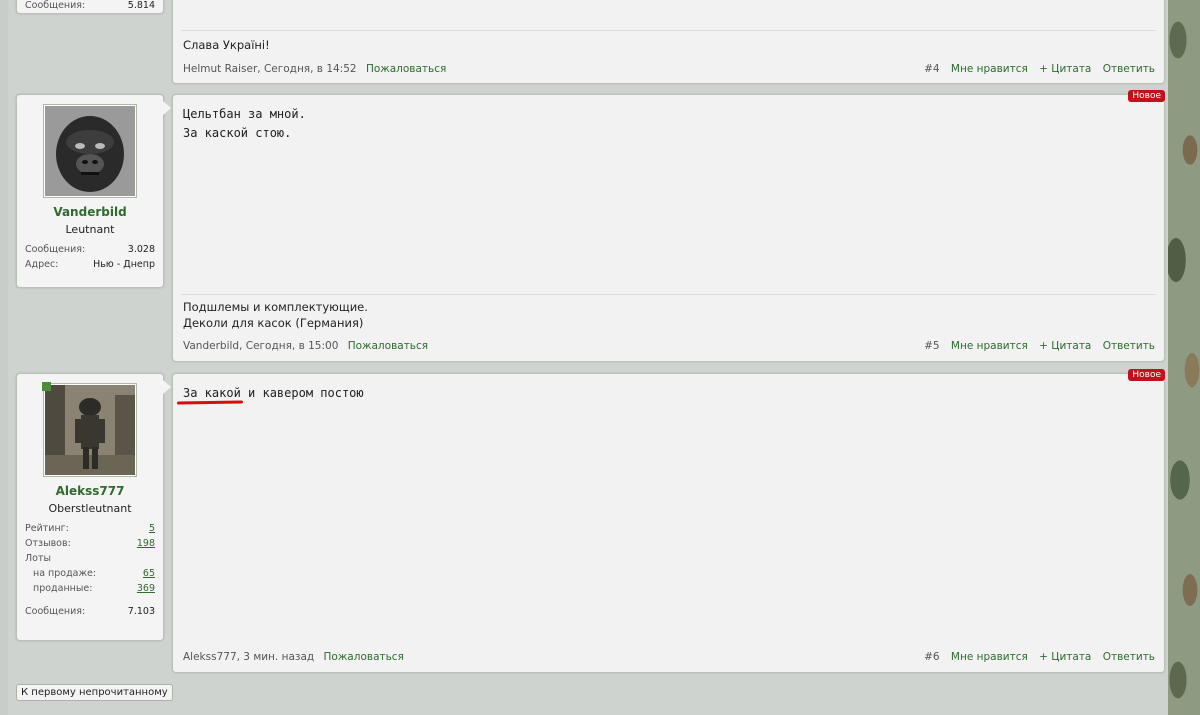 The width and height of the screenshot is (1200, 715). What do you see at coordinates (124, 264) in the screenshot?
I see `stat-value: Нью - Днепр` at bounding box center [124, 264].